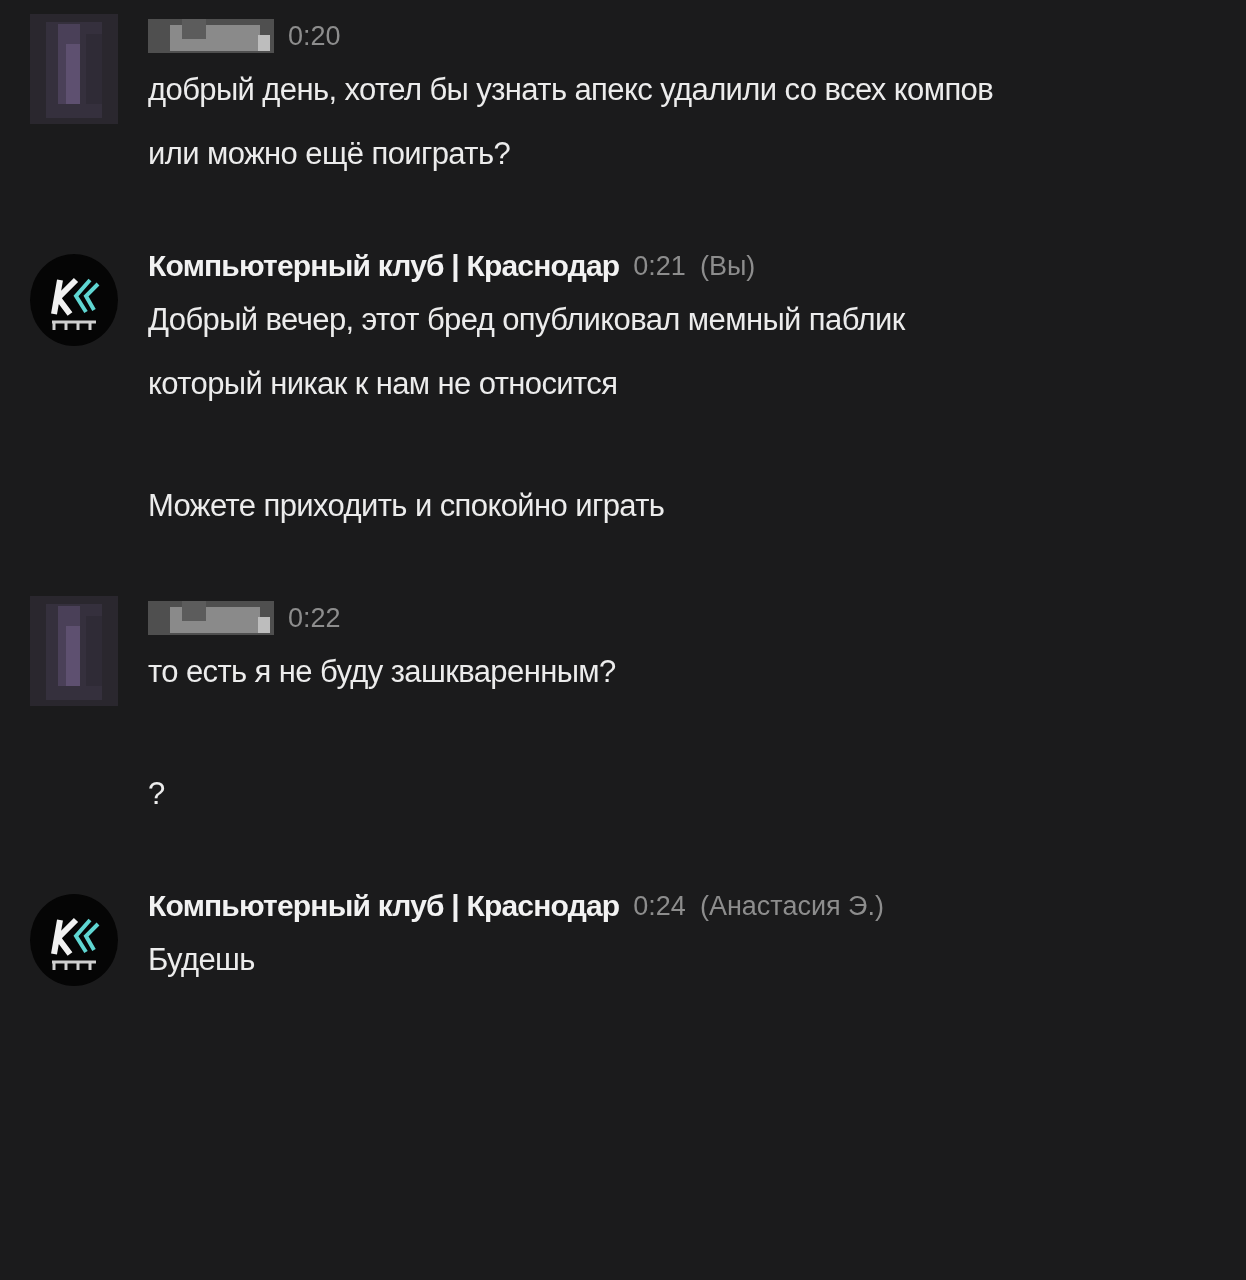 This screenshot has width=1246, height=1280. Describe the element at coordinates (659, 266) in the screenshot. I see `message-time: 0:21` at that location.